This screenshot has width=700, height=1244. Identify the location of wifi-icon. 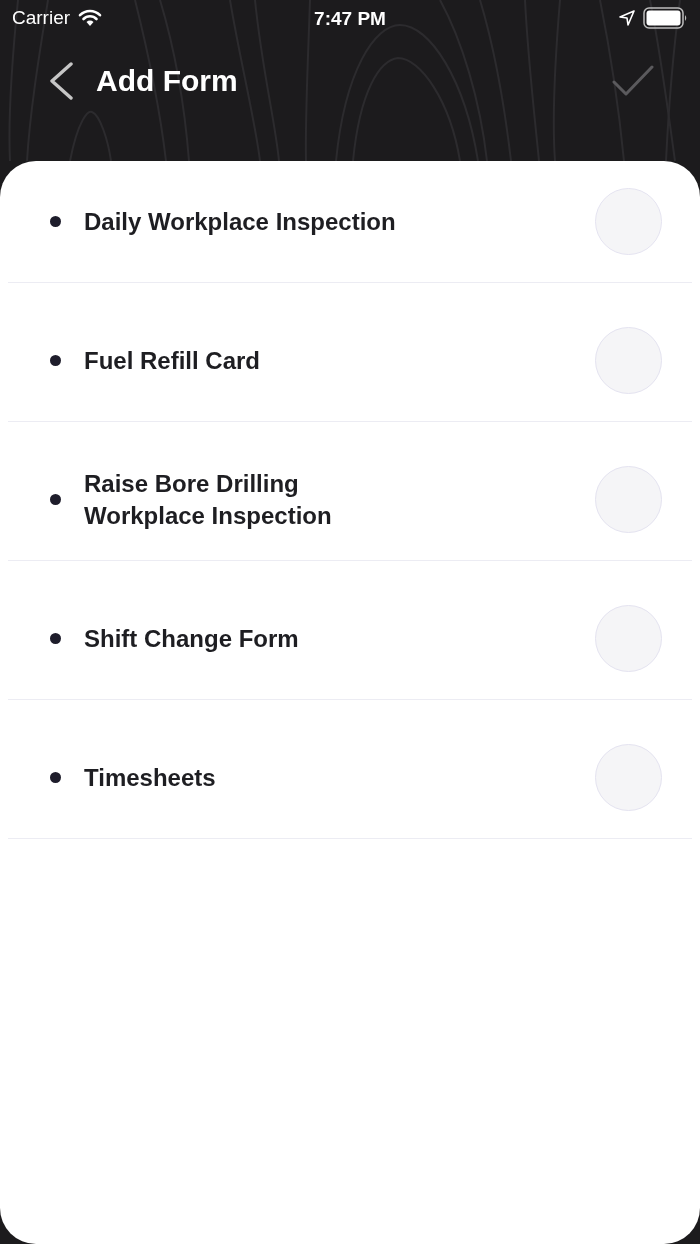
(90, 18).